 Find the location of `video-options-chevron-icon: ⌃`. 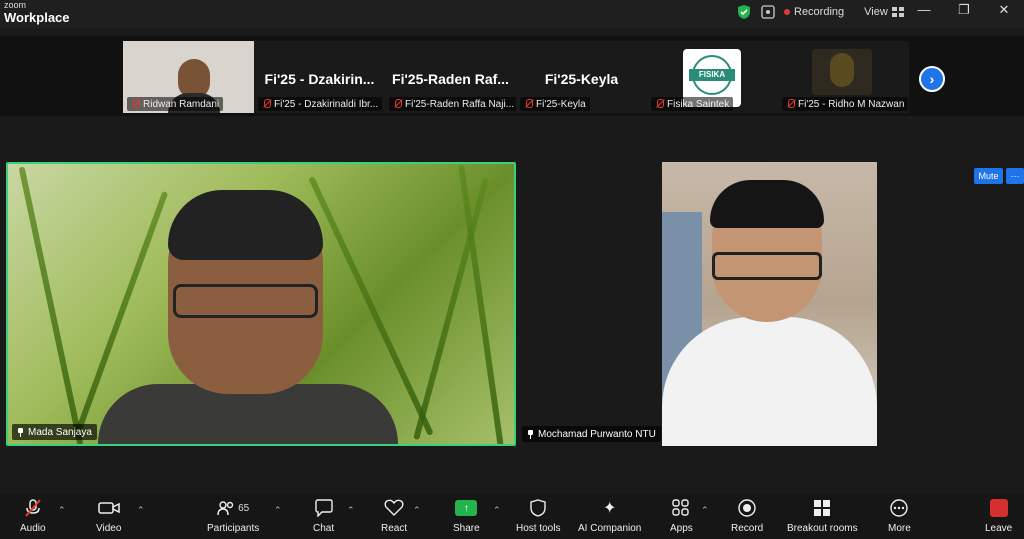

video-options-chevron-icon: ⌃ is located at coordinates (141, 510).